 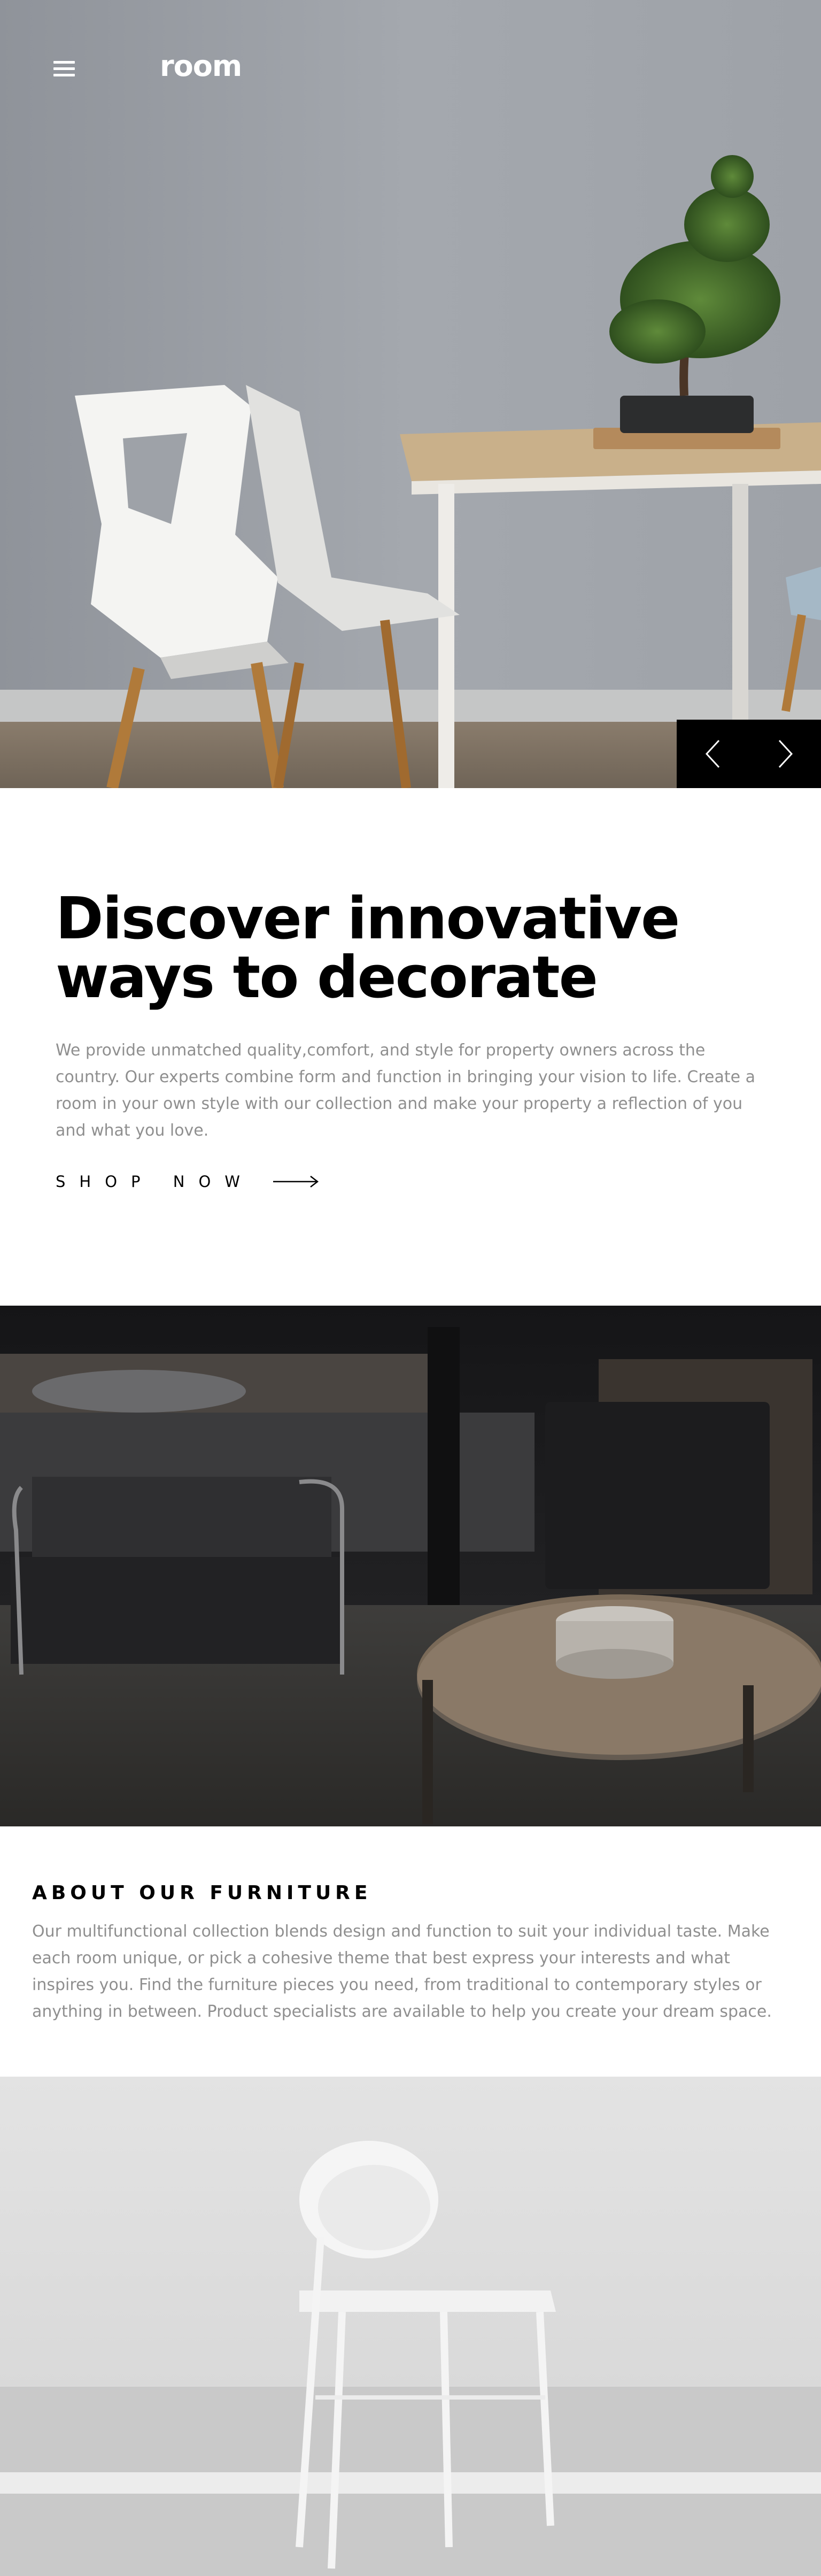 I want to click on slider-prev-button, so click(x=713, y=754).